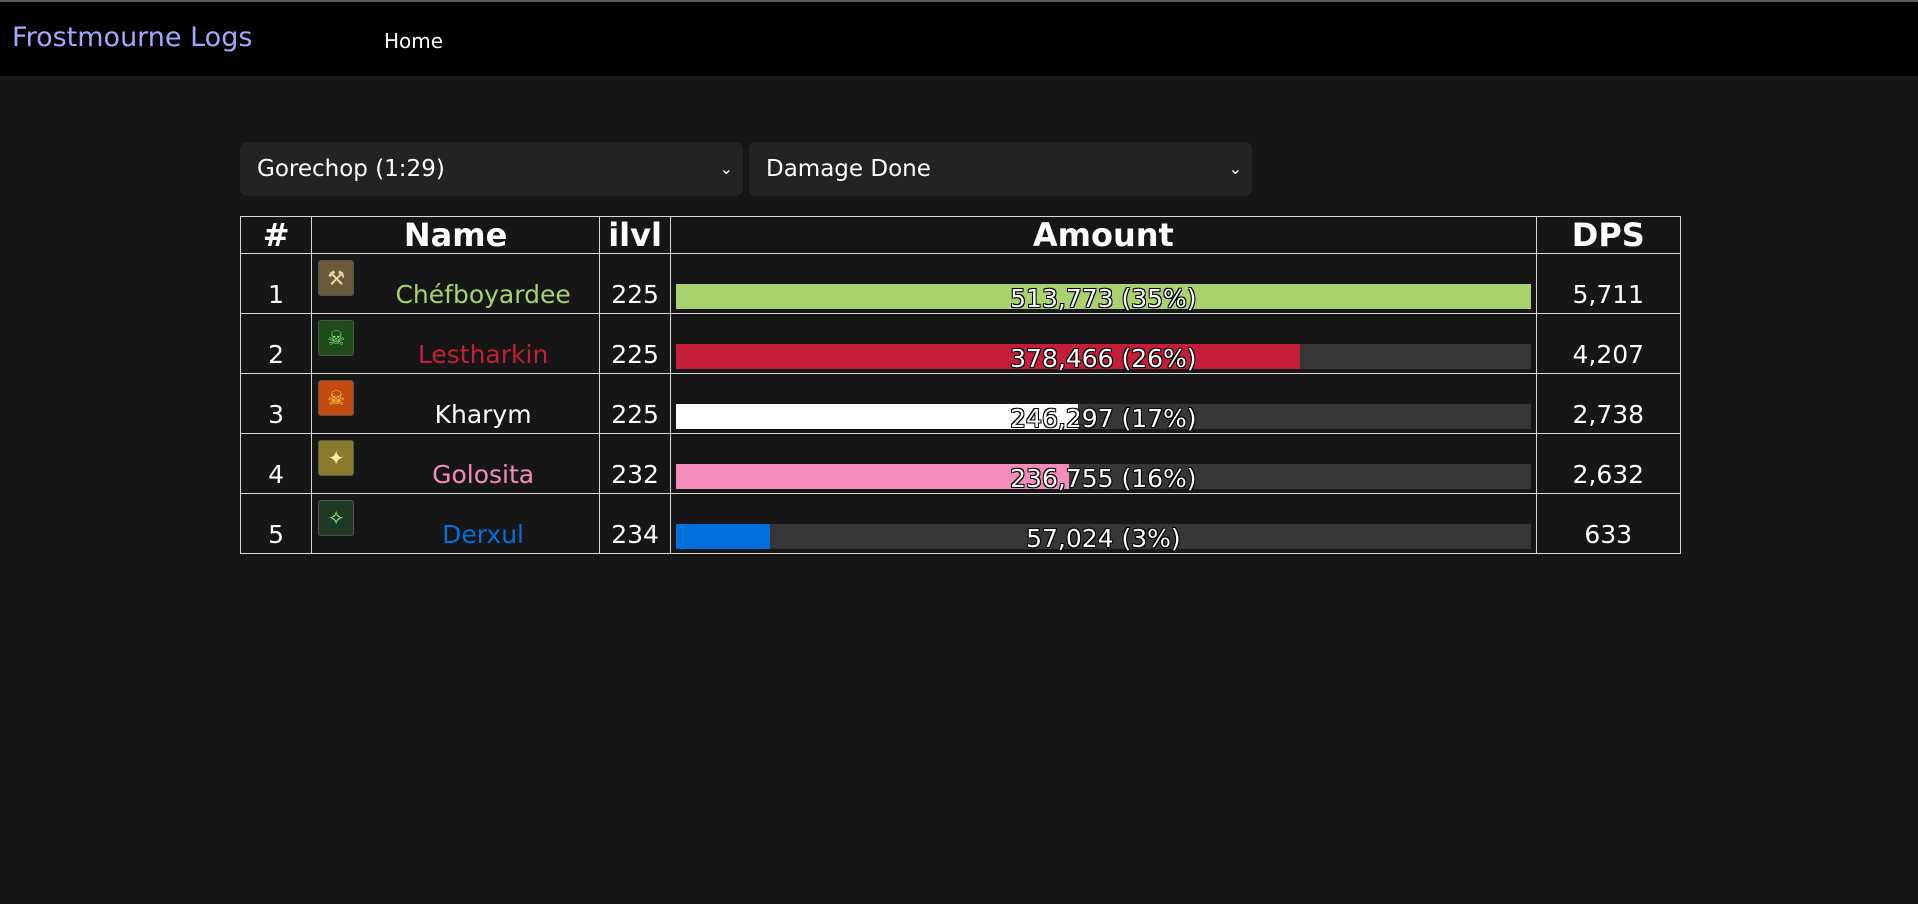 This screenshot has height=904, width=1918. I want to click on nav-home-link: Home, so click(413, 41).